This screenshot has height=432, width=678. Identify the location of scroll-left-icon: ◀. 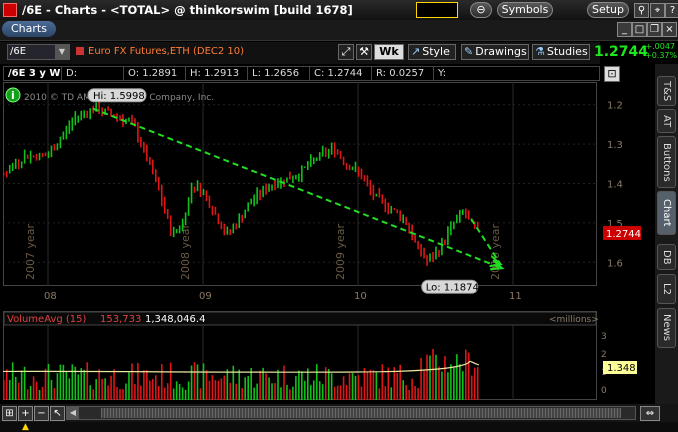
(73, 413).